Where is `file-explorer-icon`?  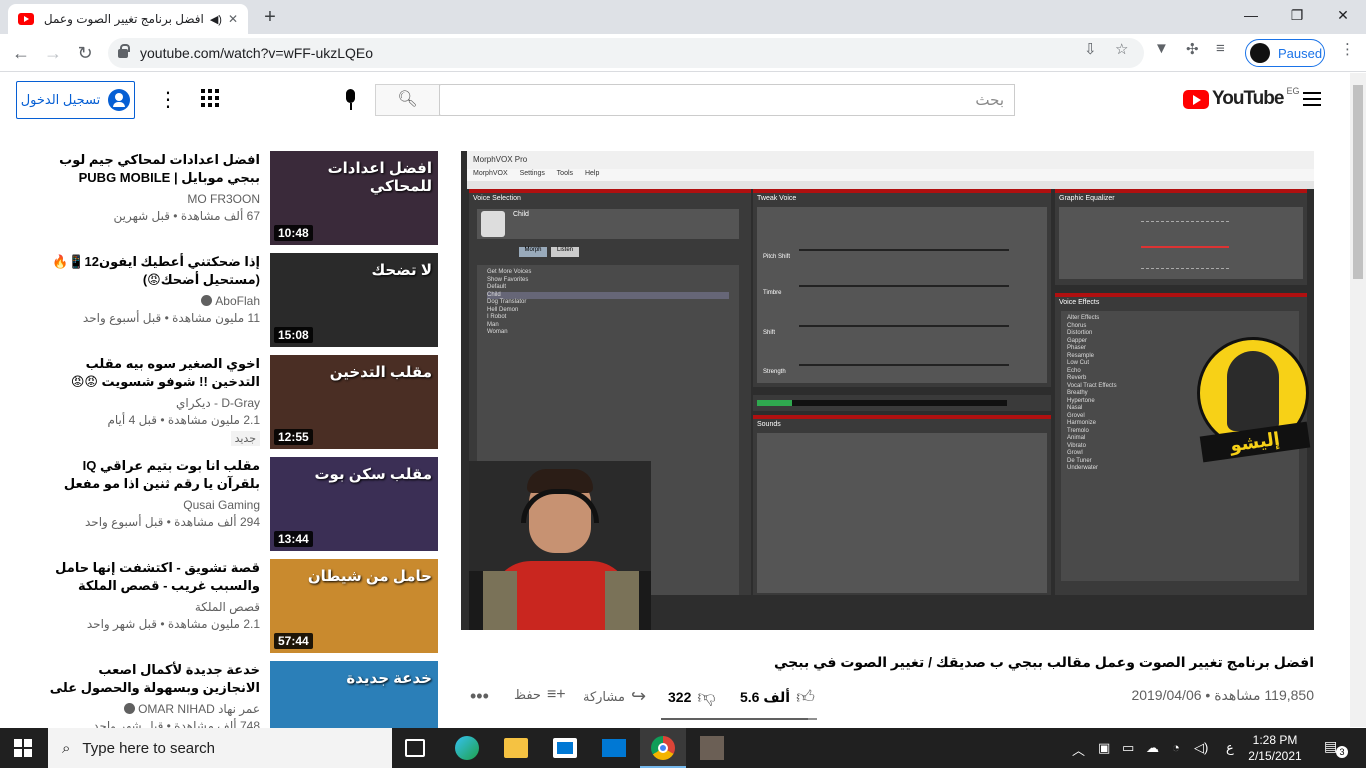 file-explorer-icon is located at coordinates (516, 748).